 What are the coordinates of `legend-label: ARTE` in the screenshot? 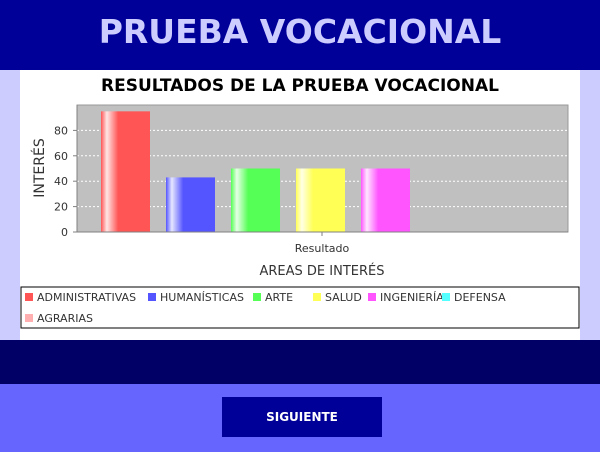 It's located at (279, 297).